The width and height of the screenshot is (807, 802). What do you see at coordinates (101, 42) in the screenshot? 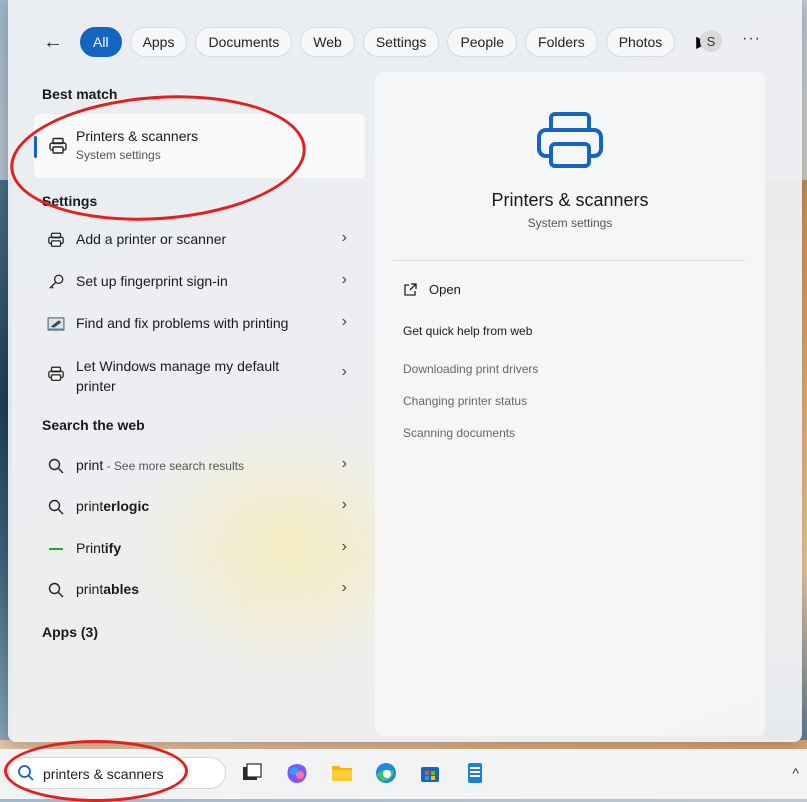
I see `filter-all: All` at bounding box center [101, 42].